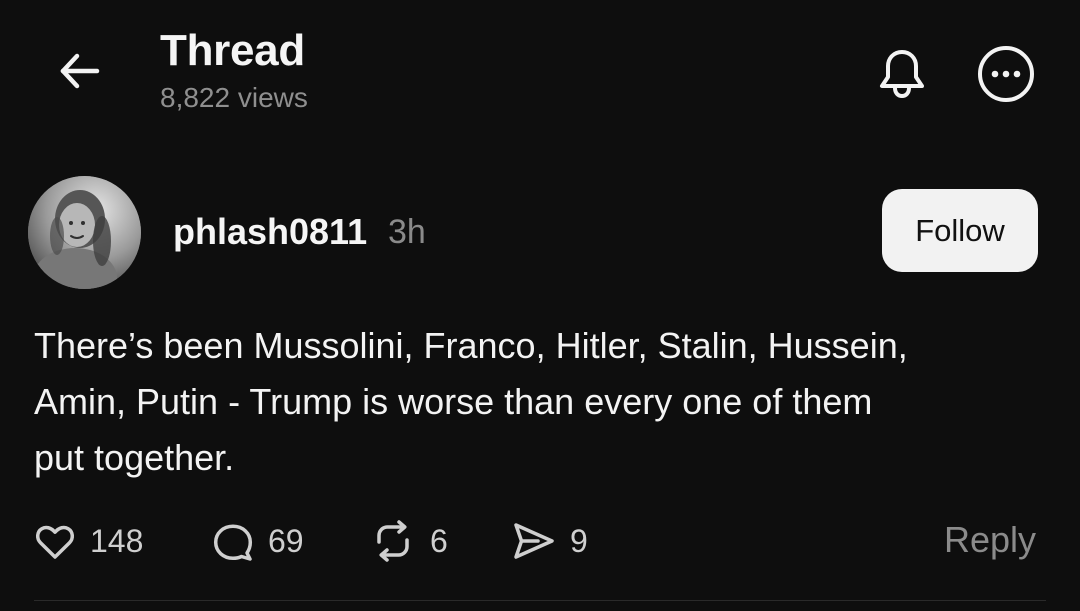  What do you see at coordinates (960, 230) in the screenshot?
I see `follow-button: Follow` at bounding box center [960, 230].